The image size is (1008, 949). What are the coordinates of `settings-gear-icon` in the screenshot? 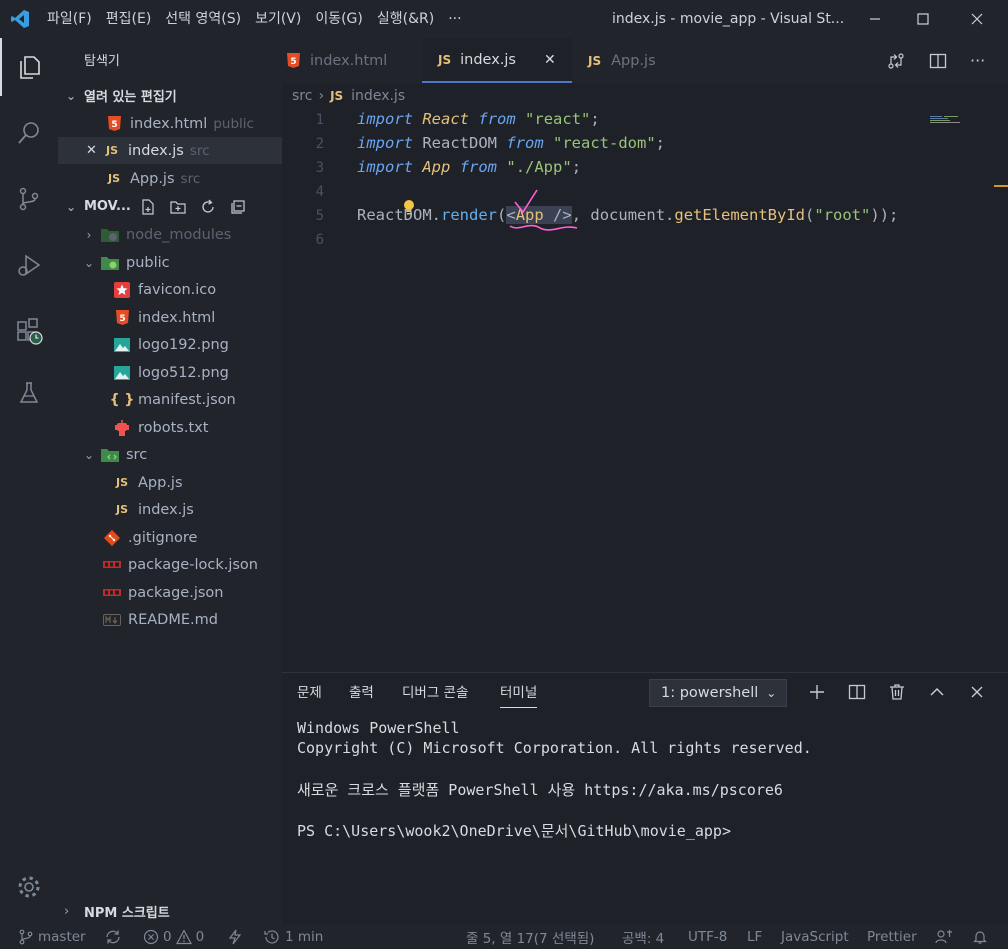 It's located at (29, 887).